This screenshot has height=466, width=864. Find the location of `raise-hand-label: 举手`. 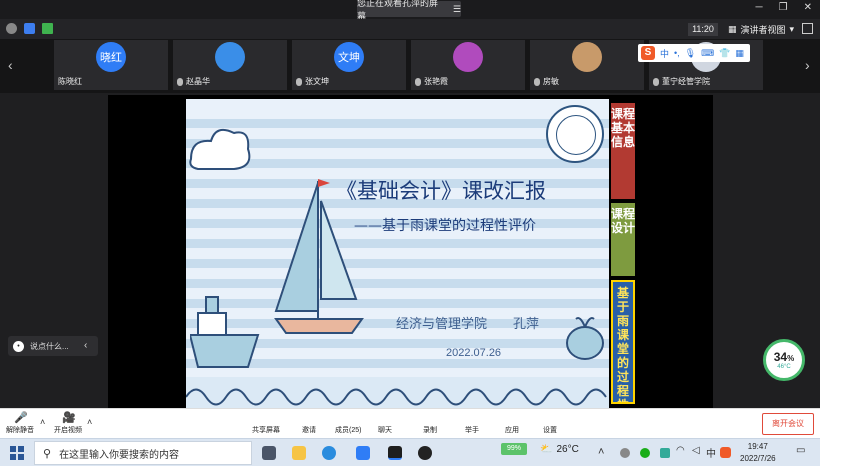

raise-hand-label: 举手 is located at coordinates (472, 430).